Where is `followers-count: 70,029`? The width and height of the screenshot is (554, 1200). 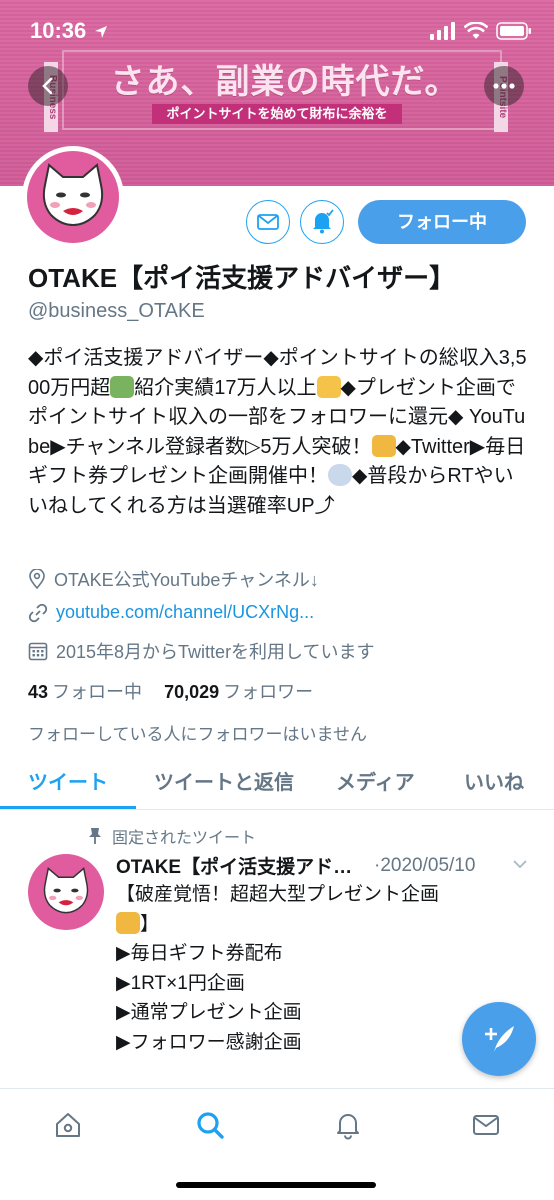
followers-count: 70,029 is located at coordinates (192, 692).